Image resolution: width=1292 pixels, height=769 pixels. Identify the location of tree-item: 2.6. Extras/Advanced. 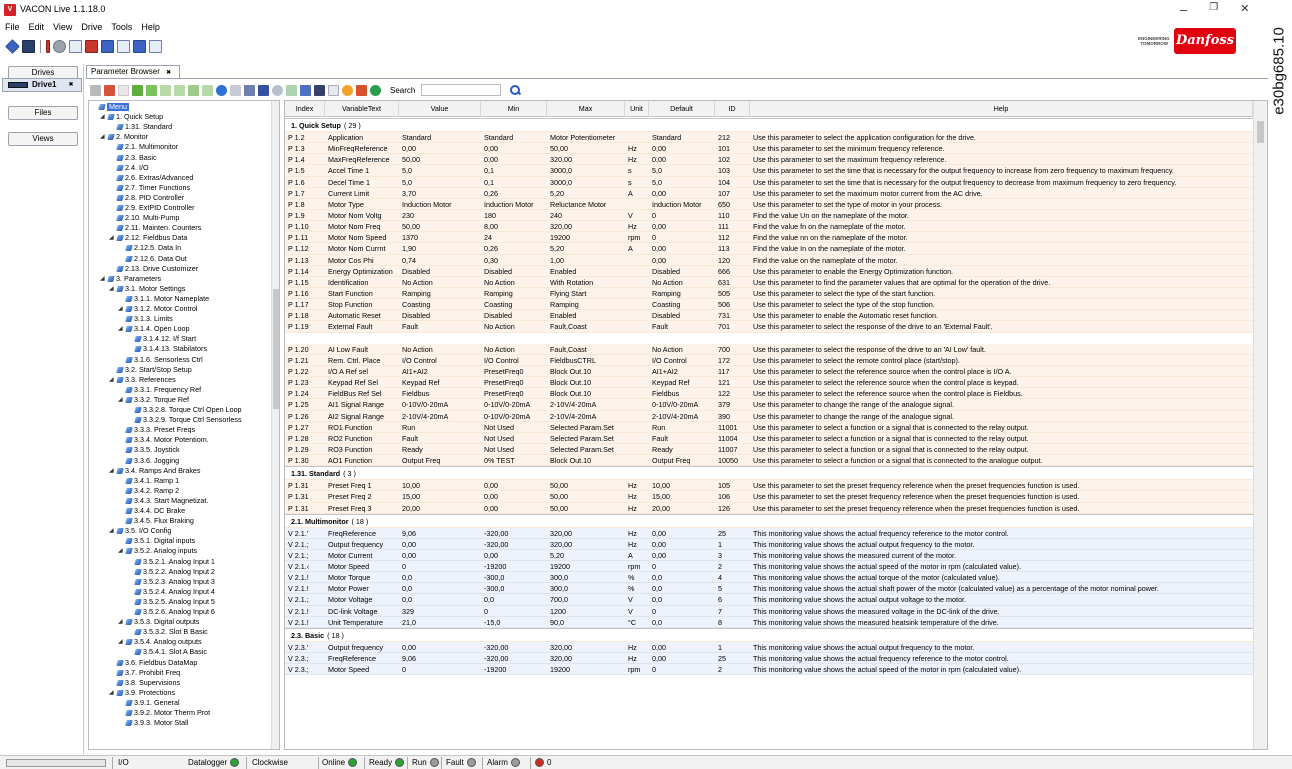
(151, 177).